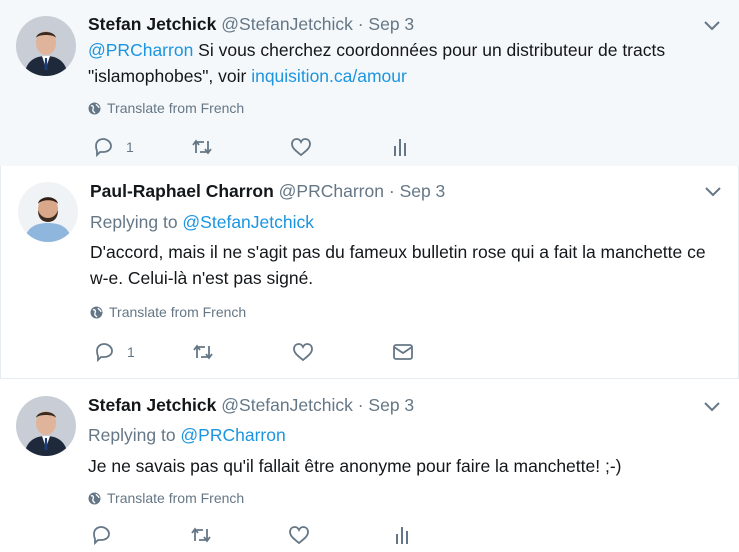 The image size is (739, 552). I want to click on replying-to-link: @PRCharron, so click(232, 435).